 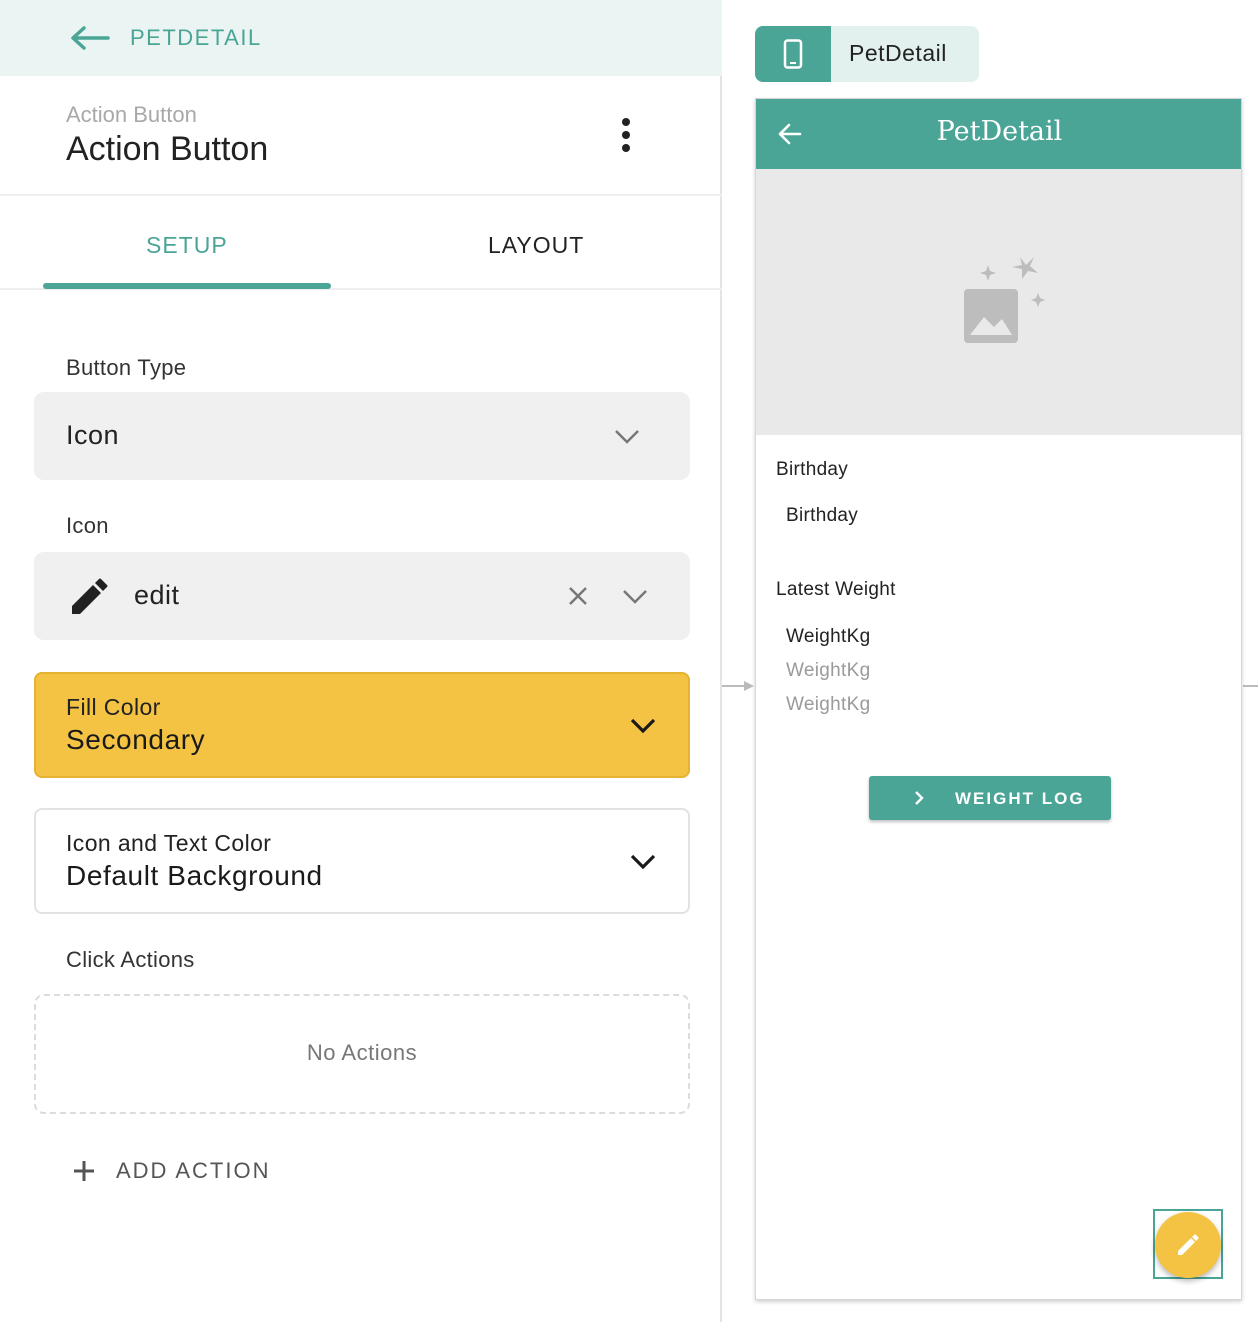 What do you see at coordinates (130, 959) in the screenshot?
I see `click-actions-label: Click Actions` at bounding box center [130, 959].